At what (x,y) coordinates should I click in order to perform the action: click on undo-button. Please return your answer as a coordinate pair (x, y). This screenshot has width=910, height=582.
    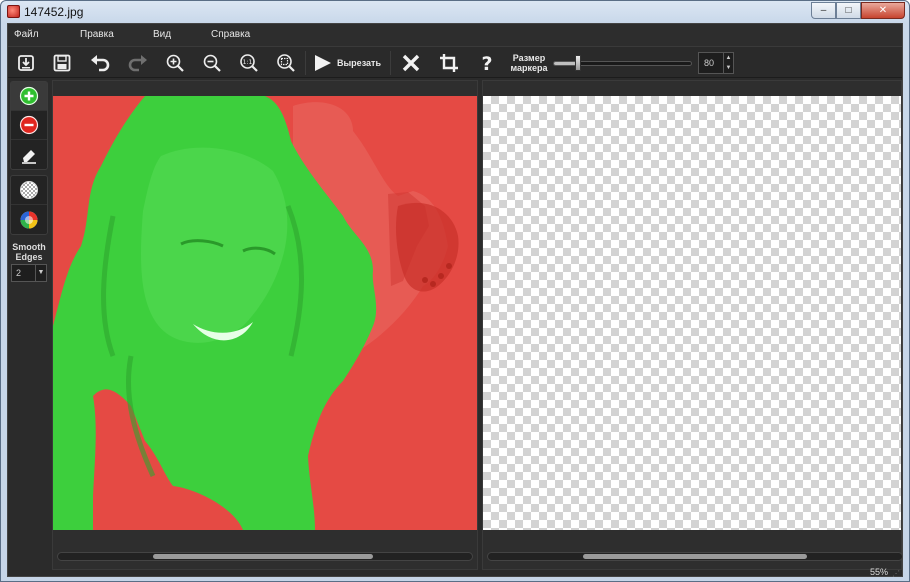
    Looking at the image, I should click on (100, 63).